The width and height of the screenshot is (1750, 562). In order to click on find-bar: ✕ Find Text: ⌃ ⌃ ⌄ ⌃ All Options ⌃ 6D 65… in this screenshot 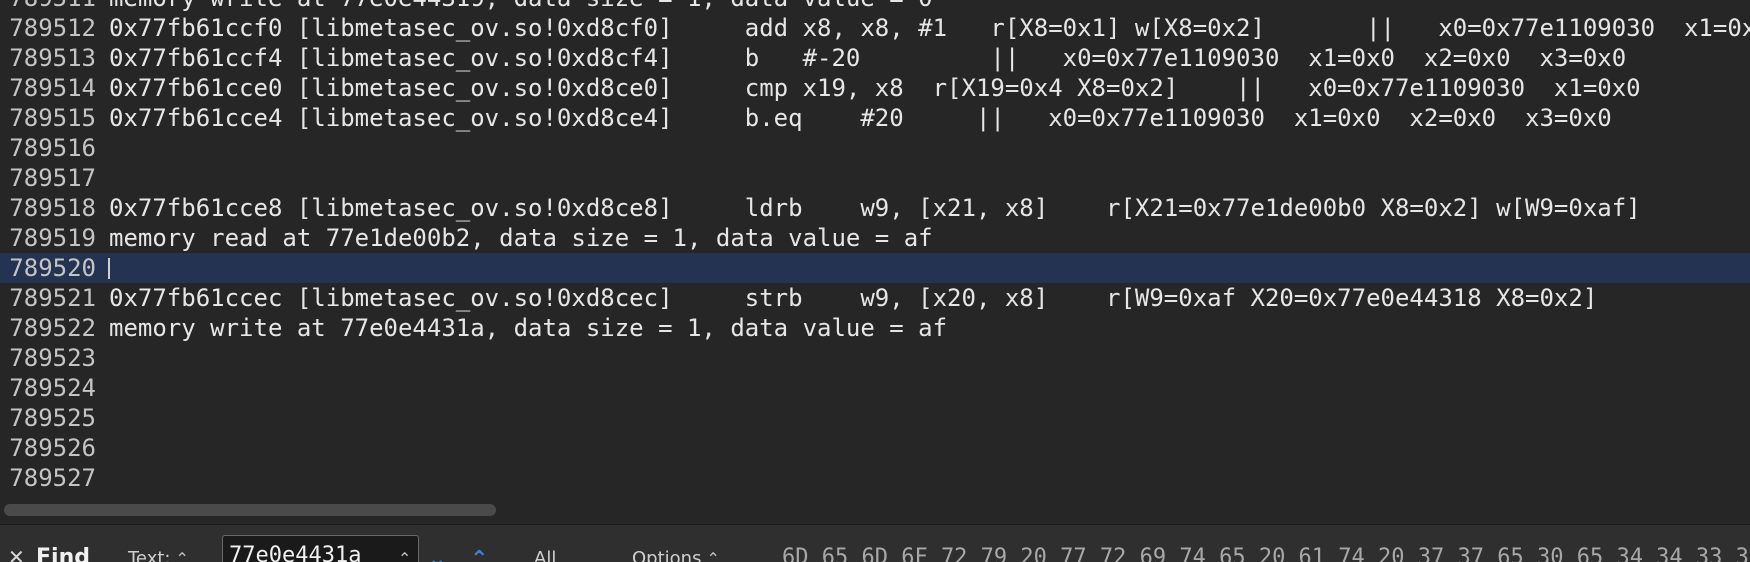, I will do `click(875, 543)`.